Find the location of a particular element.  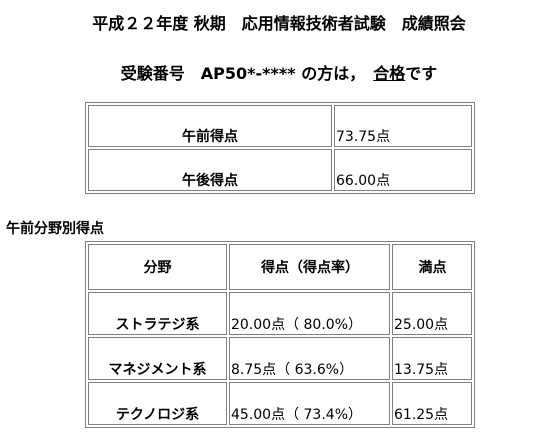

header-field: 分野 is located at coordinates (157, 267).